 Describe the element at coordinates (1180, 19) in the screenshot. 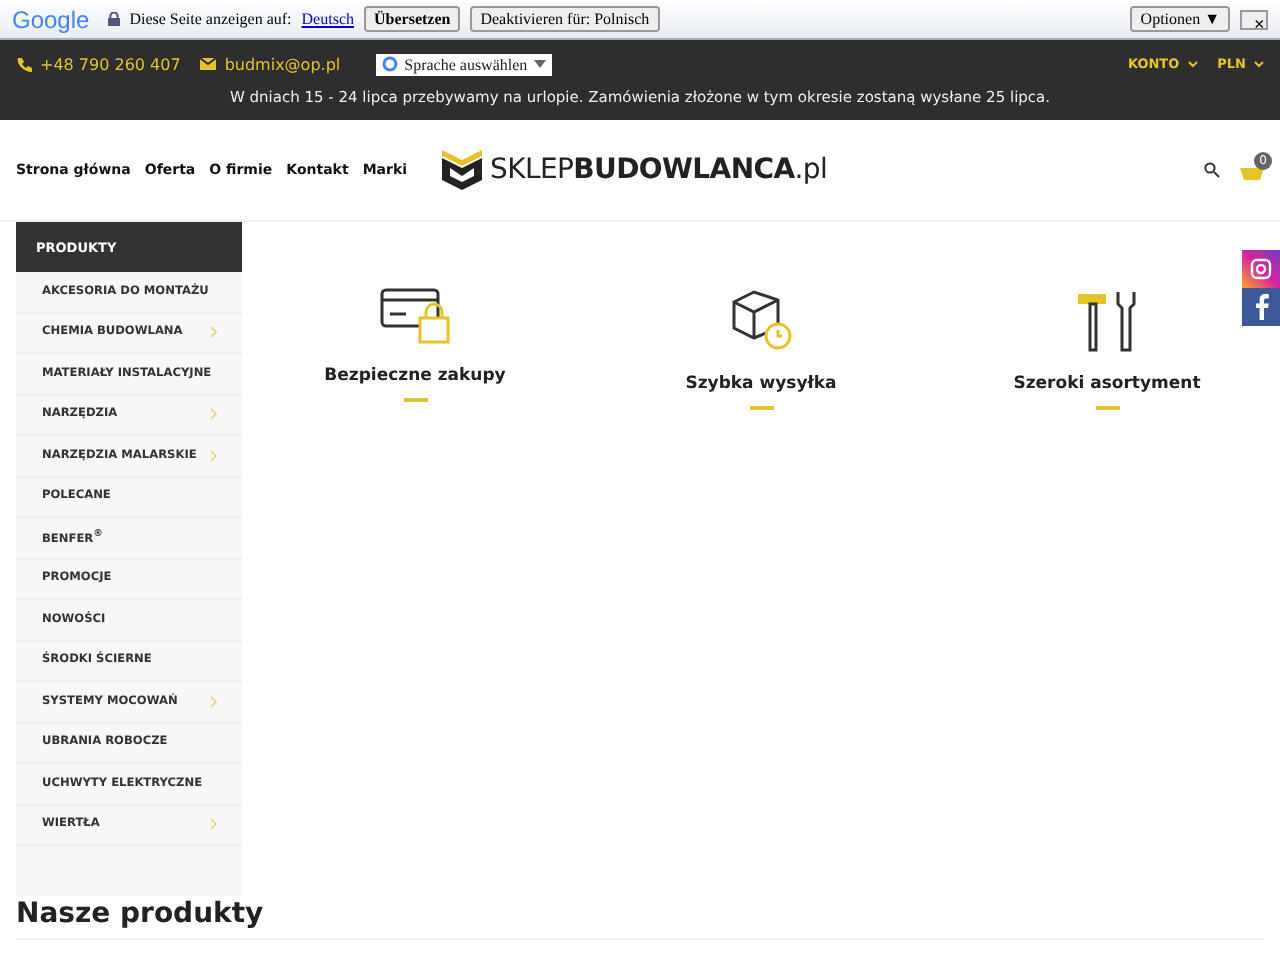

I see `options-button: Optionen ▼` at that location.